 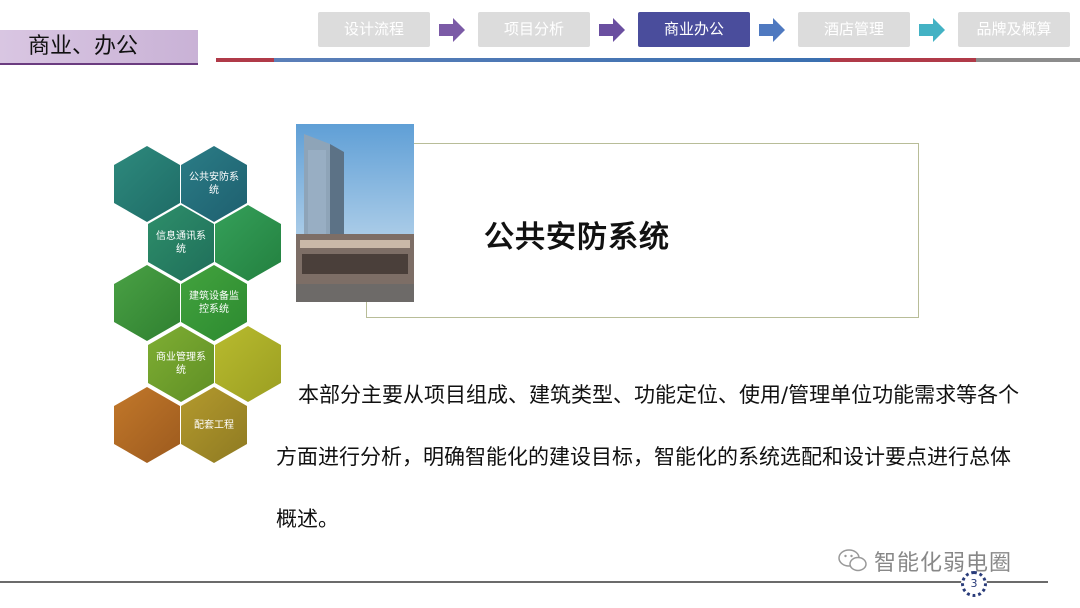 What do you see at coordinates (374, 29) in the screenshot?
I see `nav-tab-design-process: 设计流程` at bounding box center [374, 29].